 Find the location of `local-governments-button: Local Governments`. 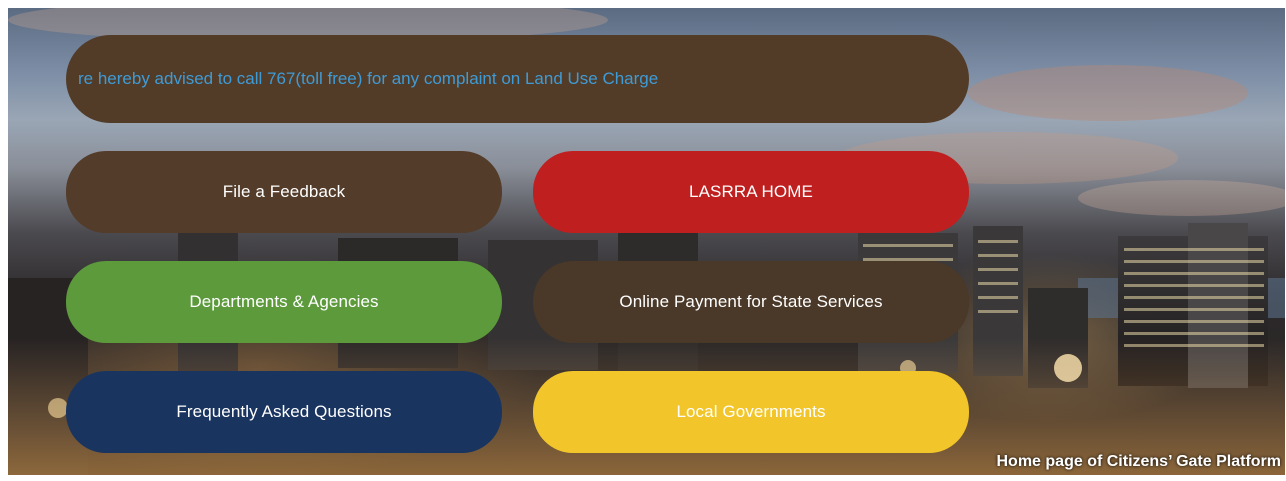

local-governments-button: Local Governments is located at coordinates (751, 412).